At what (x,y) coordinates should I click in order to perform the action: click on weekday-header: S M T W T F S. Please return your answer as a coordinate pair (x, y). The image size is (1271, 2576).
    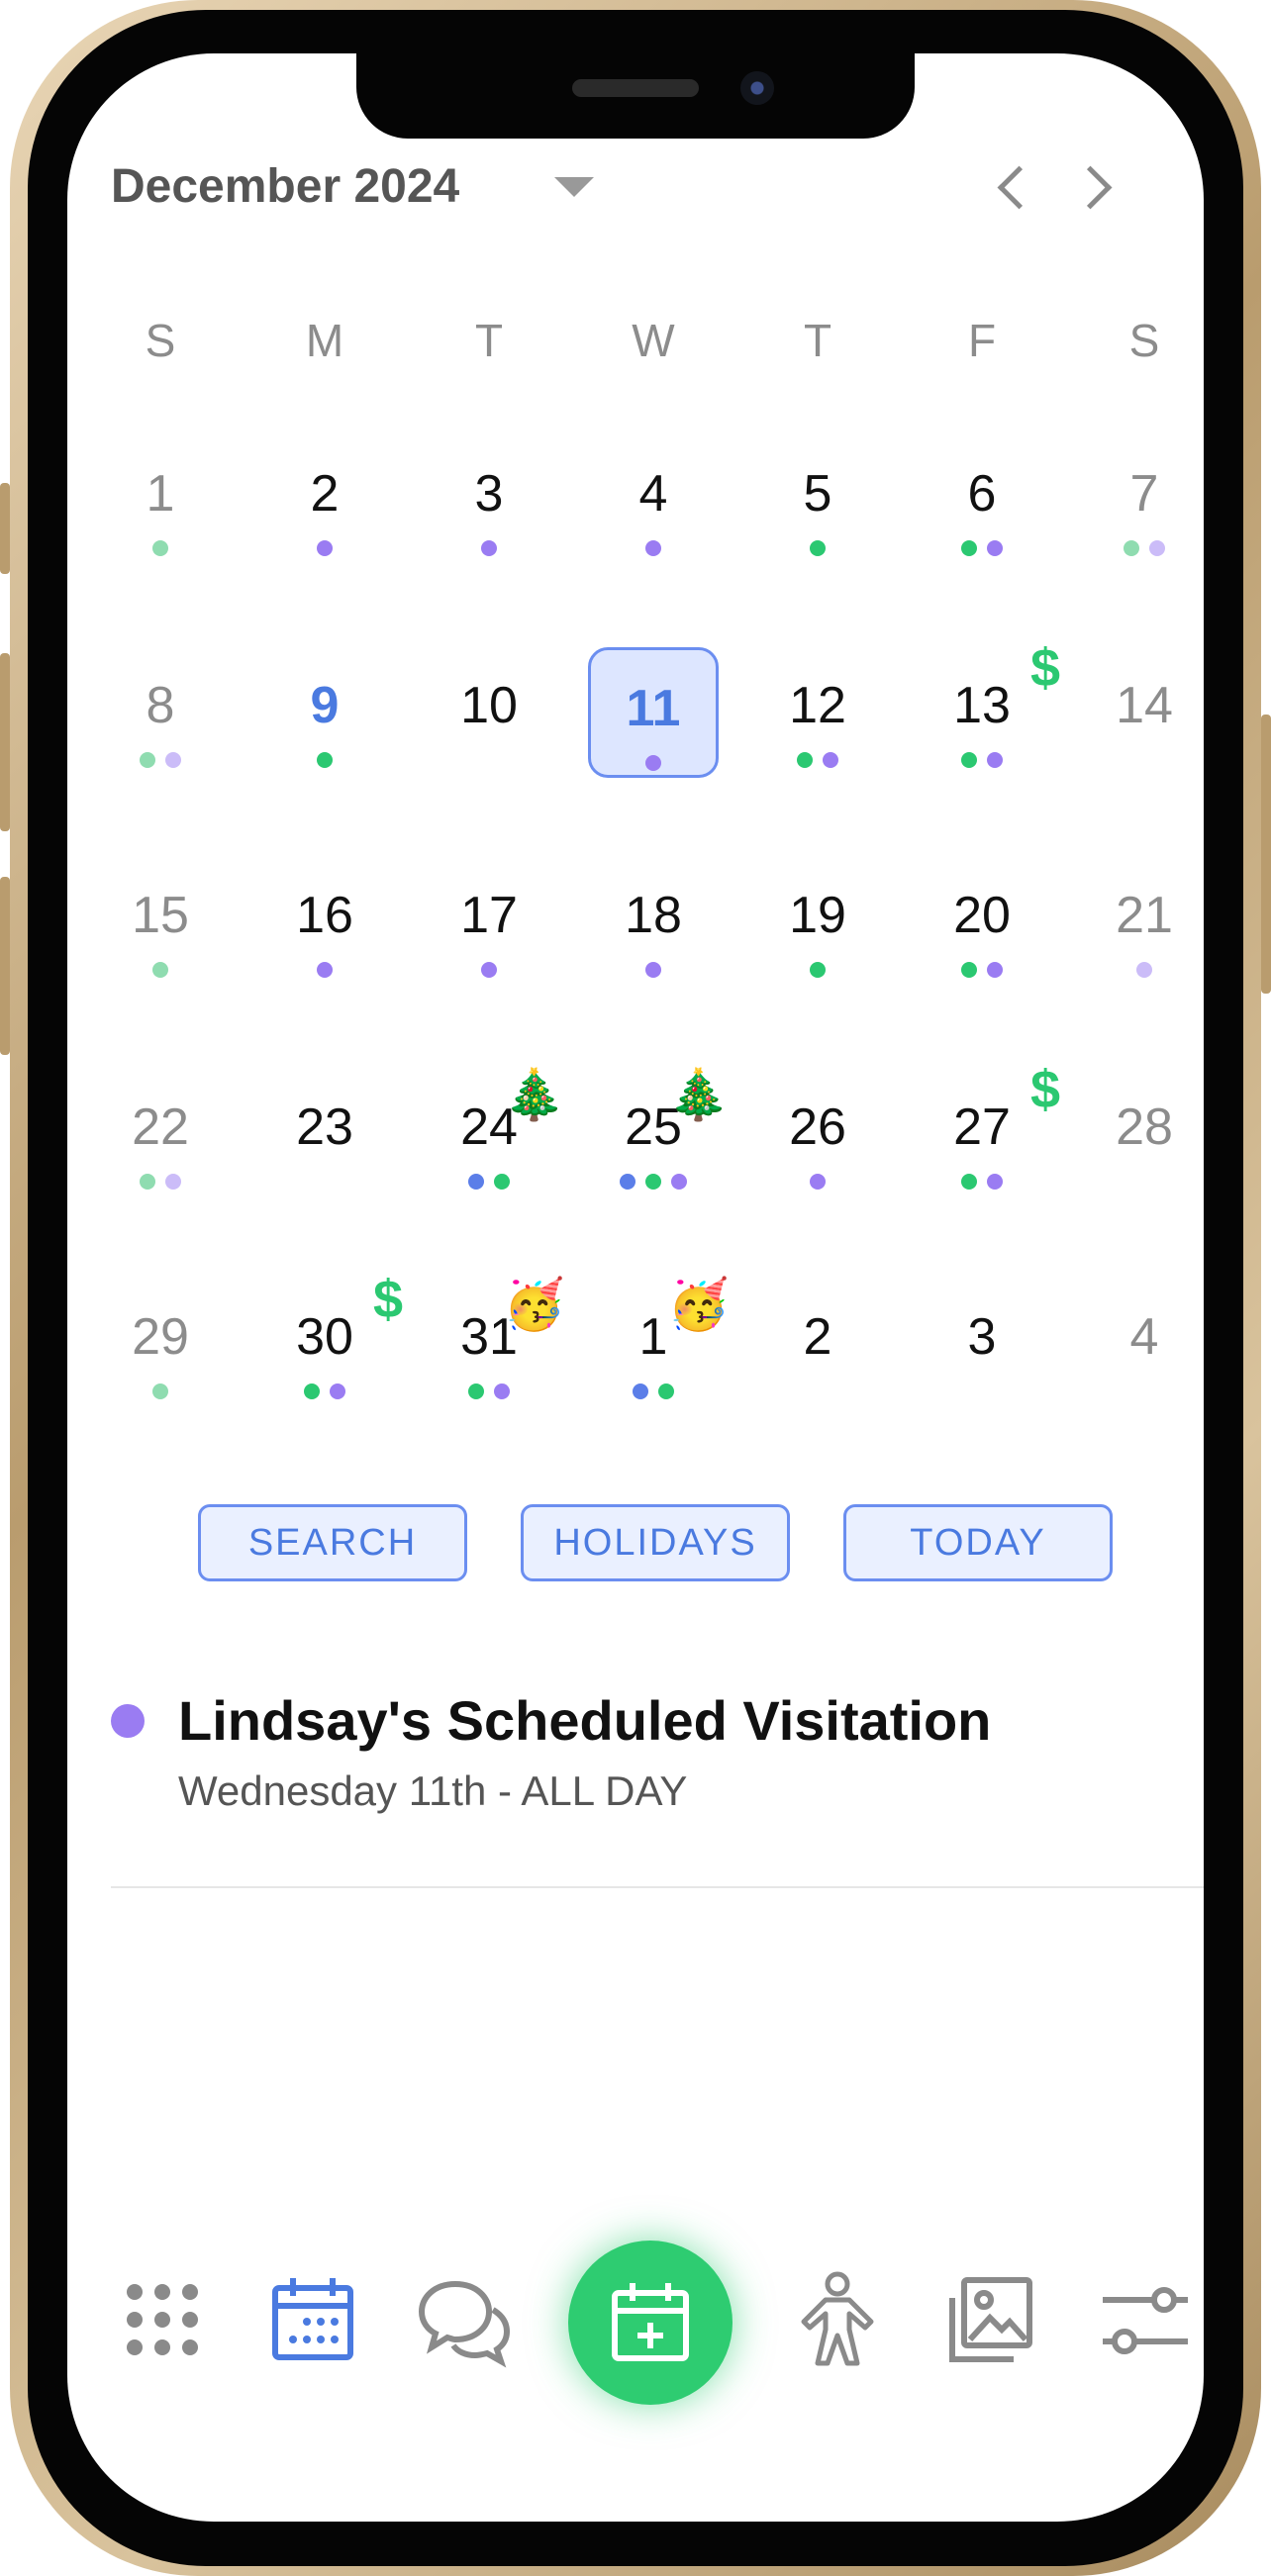
    Looking at the image, I should click on (635, 340).